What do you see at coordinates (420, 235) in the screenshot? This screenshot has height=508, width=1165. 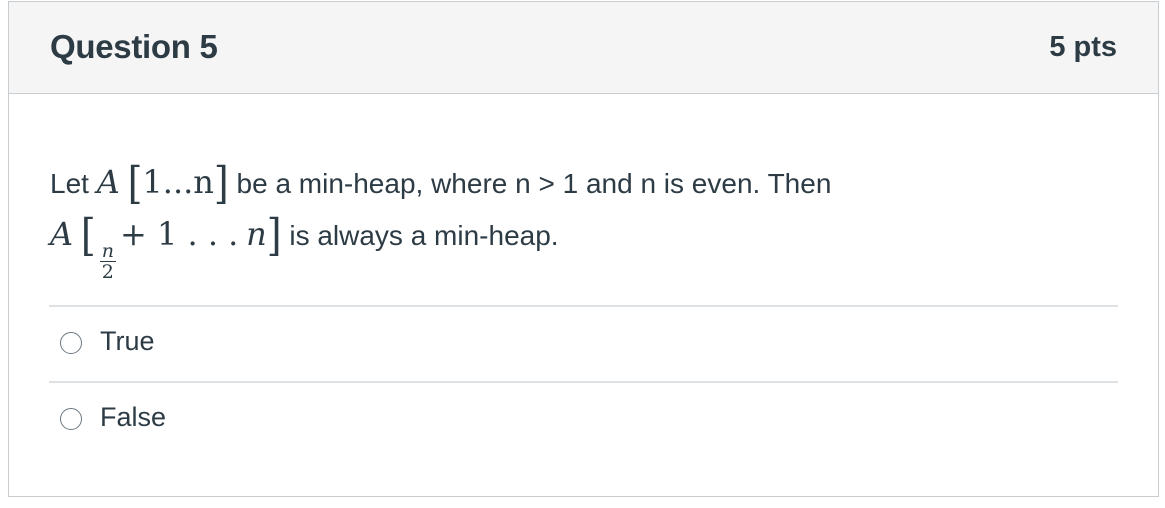 I see `text-always-min-heap: is always a min-heap.` at bounding box center [420, 235].